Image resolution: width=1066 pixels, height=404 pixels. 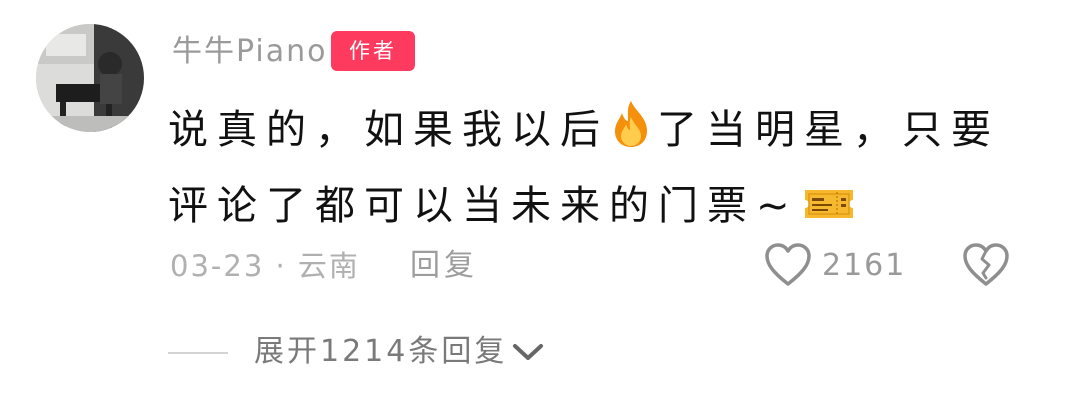 What do you see at coordinates (265, 266) in the screenshot?
I see `comment-date-location: 03-23 · 云南` at bounding box center [265, 266].